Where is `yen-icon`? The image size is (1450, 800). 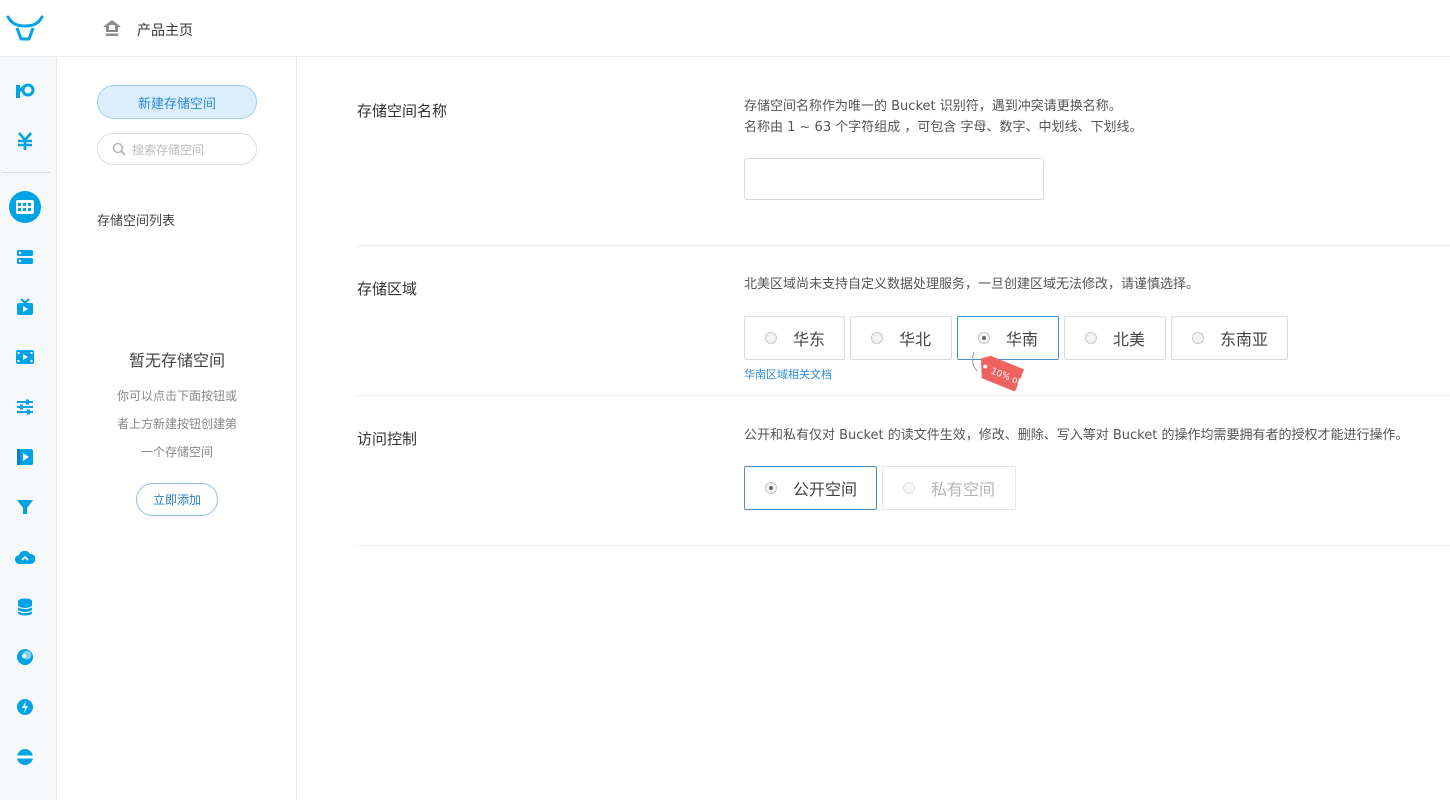
yen-icon is located at coordinates (25, 141).